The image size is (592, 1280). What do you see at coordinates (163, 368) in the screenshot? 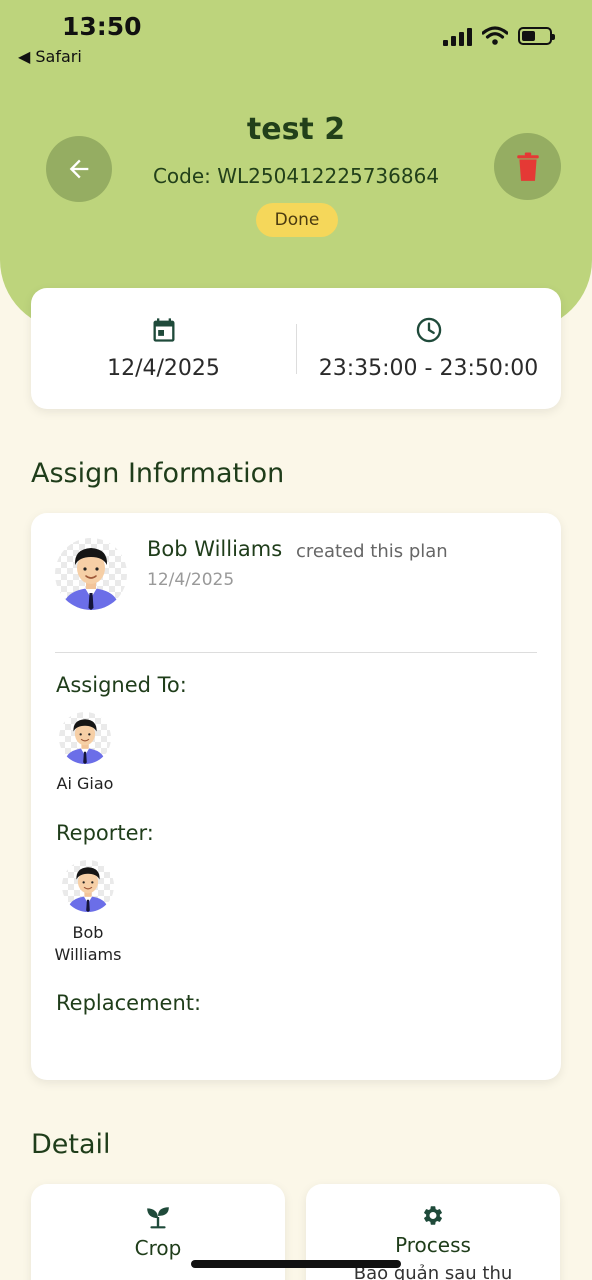
I see `plan-date: 12/4/2025` at bounding box center [163, 368].